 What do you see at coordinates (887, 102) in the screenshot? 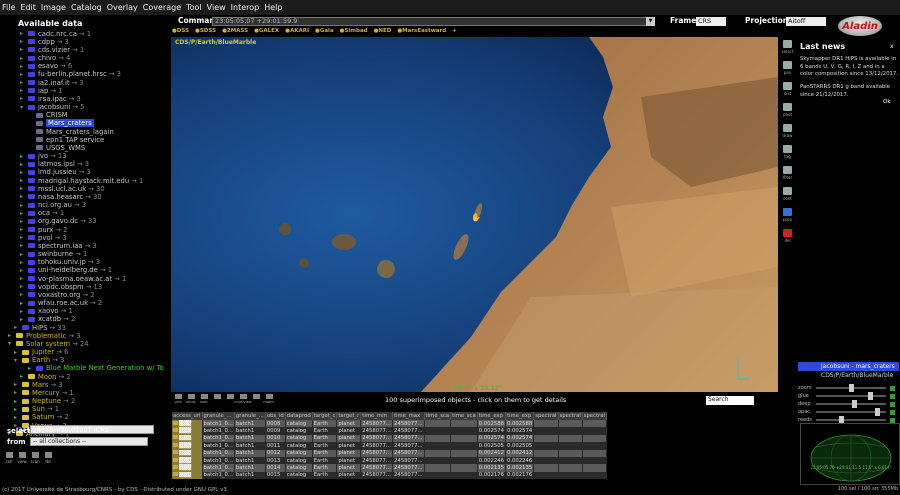
I see `ok-button: Ok` at bounding box center [887, 102].